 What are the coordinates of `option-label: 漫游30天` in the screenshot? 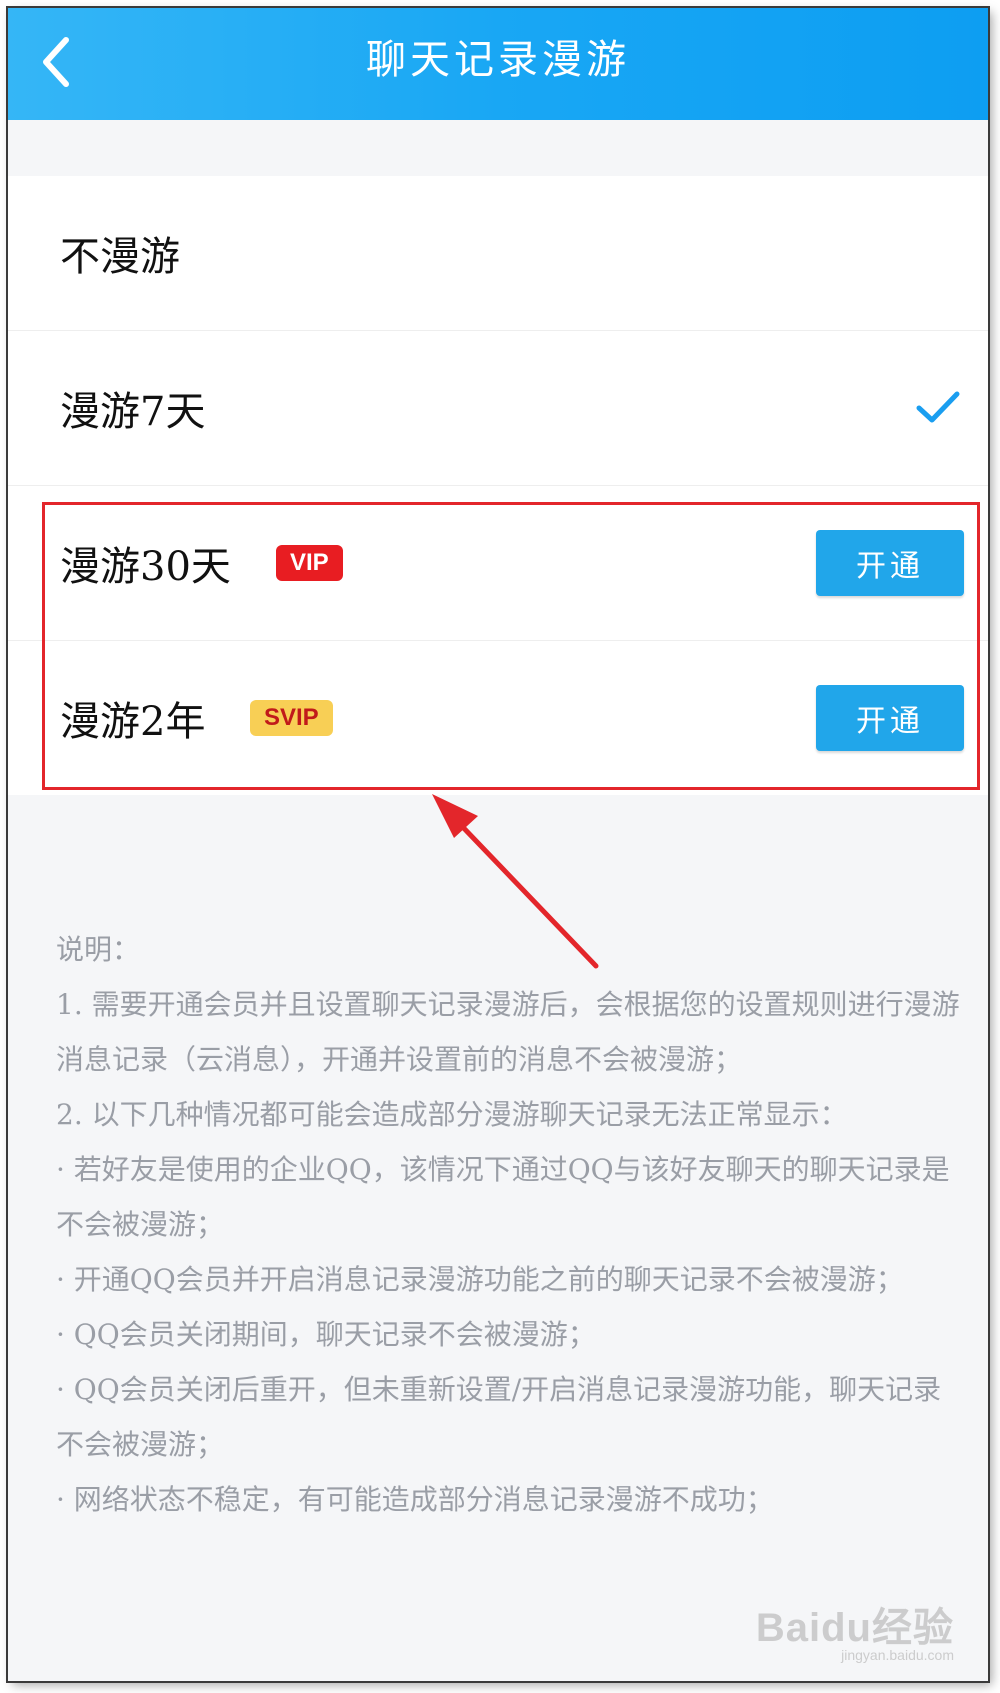 It's located at (145, 567).